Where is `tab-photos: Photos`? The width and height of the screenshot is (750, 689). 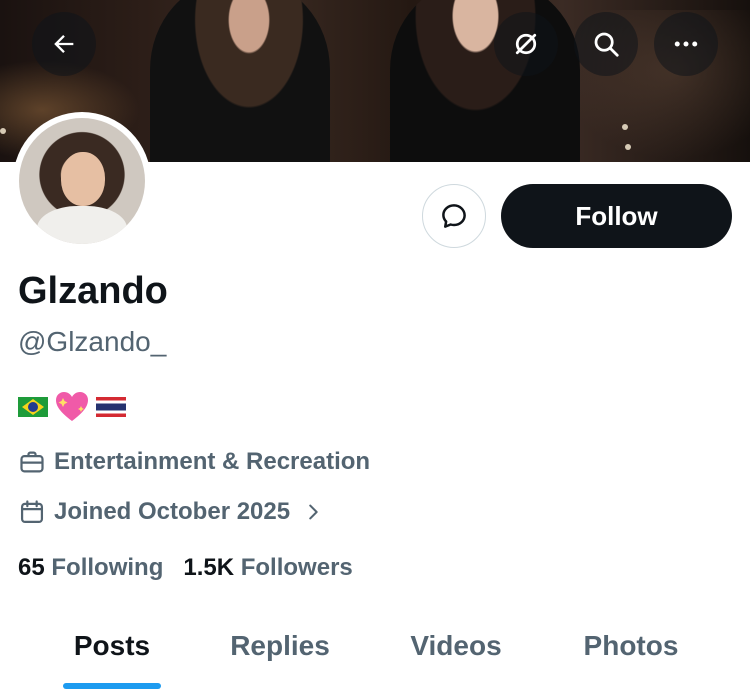 tab-photos: Photos is located at coordinates (631, 646).